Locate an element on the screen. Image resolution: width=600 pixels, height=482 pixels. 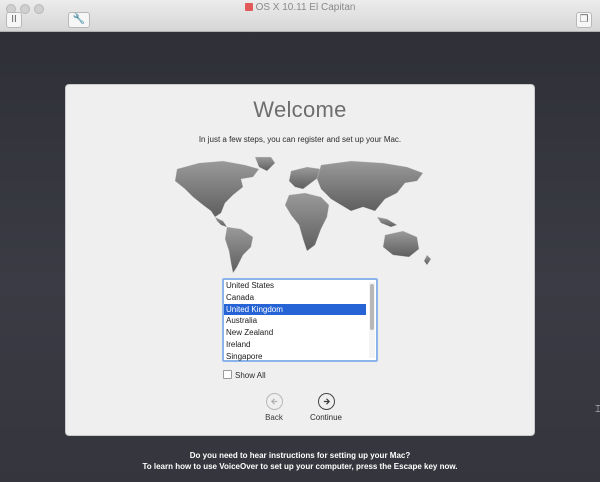
pause-button: II is located at coordinates (14, 20).